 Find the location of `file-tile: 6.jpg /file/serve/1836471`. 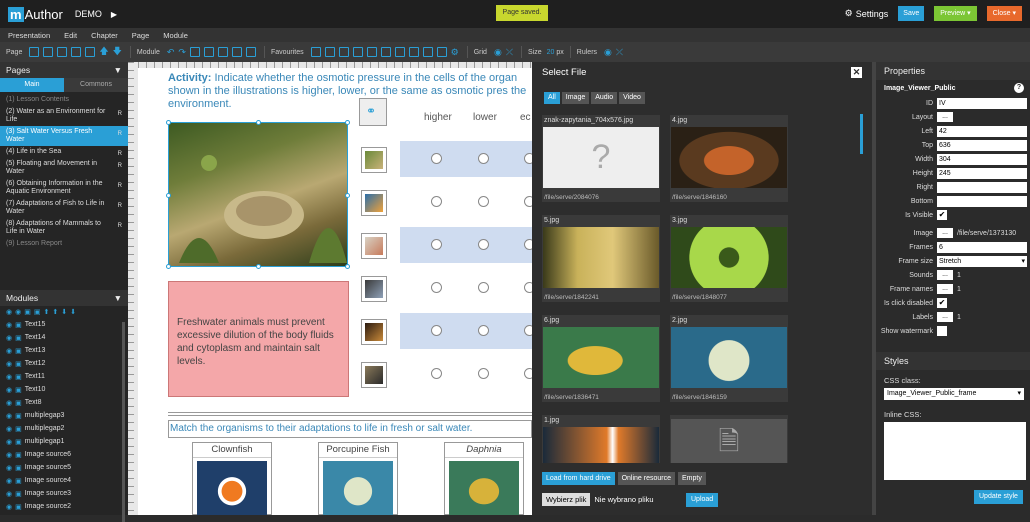

file-tile: 6.jpg /file/serve/1836471 is located at coordinates (601, 358).